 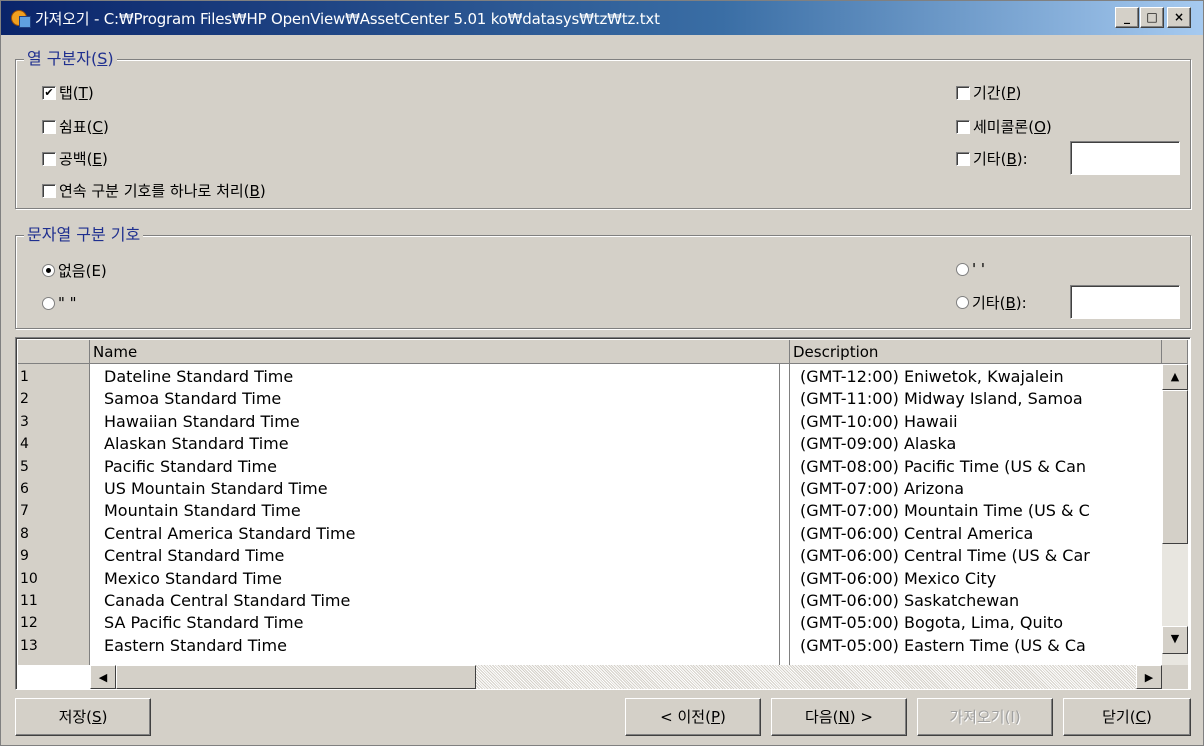 I want to click on name-cell: SA Pacific Standard Time, so click(x=439, y=623).